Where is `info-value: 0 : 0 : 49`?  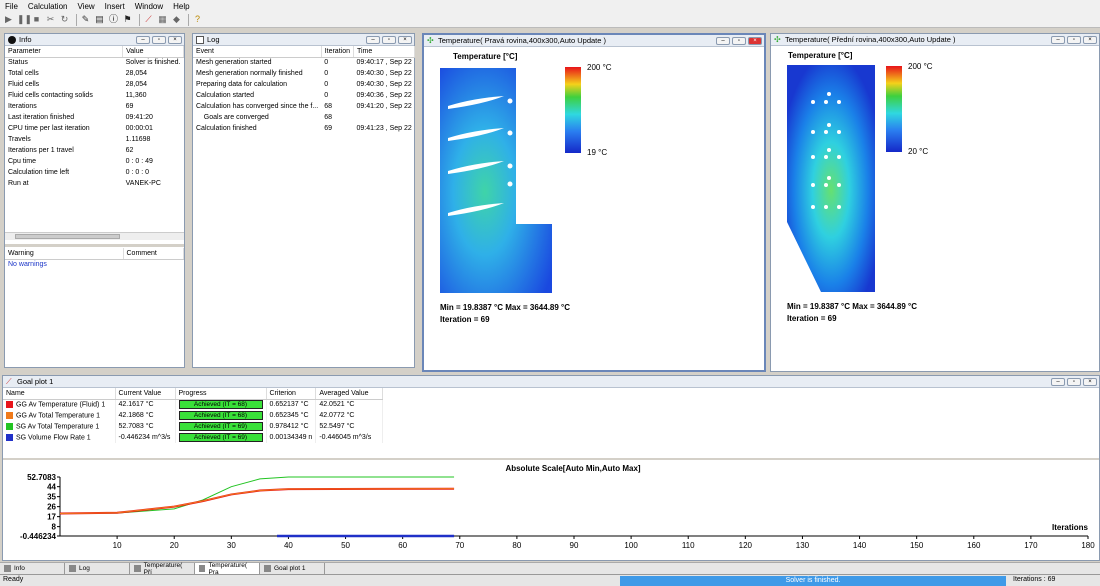
info-value: 0 : 0 : 49 is located at coordinates (139, 161).